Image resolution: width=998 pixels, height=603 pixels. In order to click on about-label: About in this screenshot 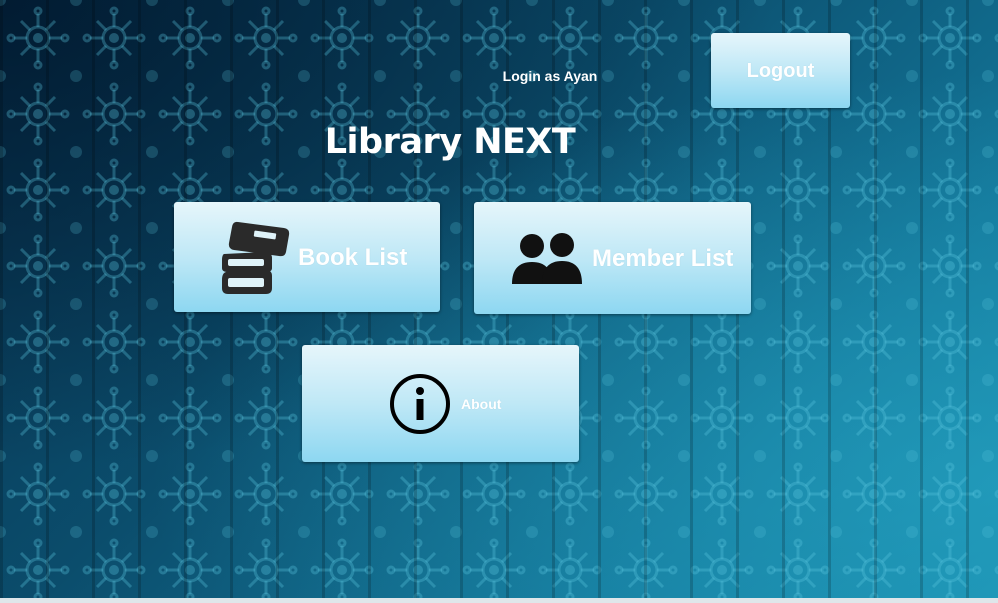, I will do `click(481, 404)`.